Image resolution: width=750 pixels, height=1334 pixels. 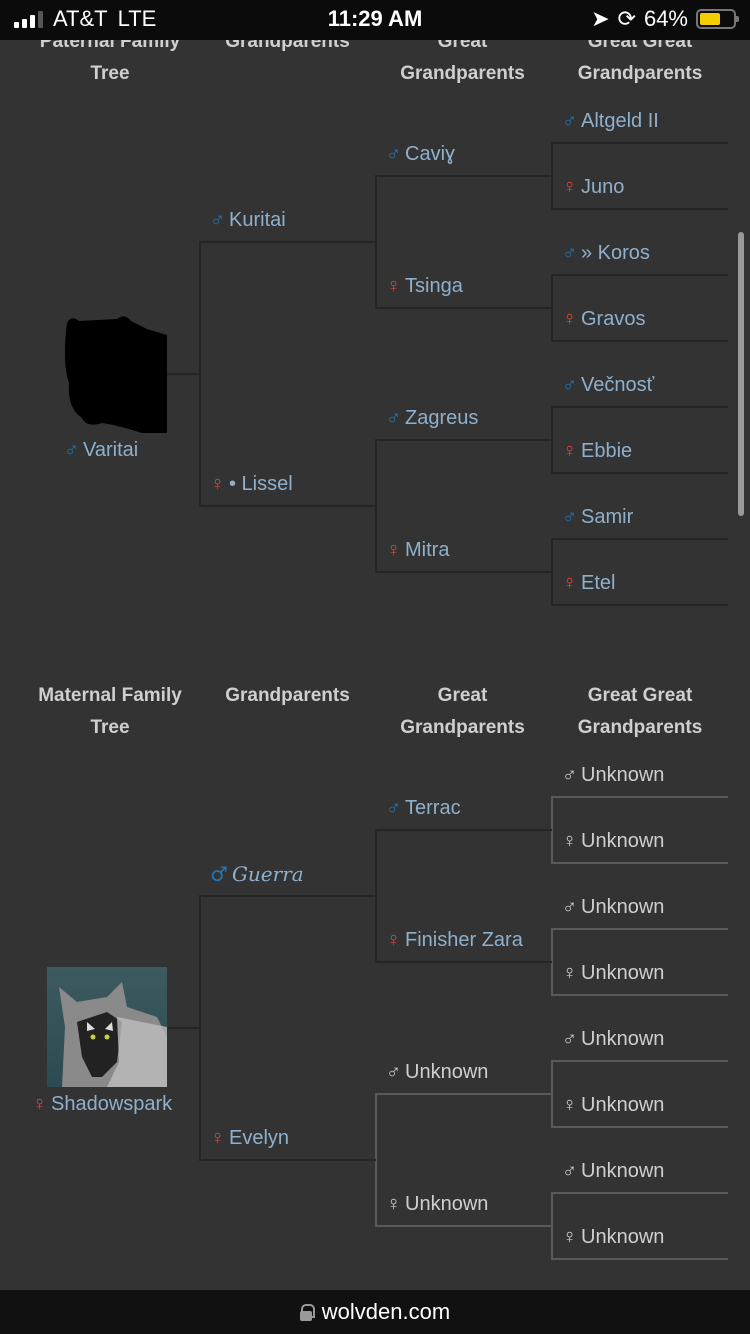 I want to click on ancestor-gen3: ♀ Mitra, so click(x=417, y=550).